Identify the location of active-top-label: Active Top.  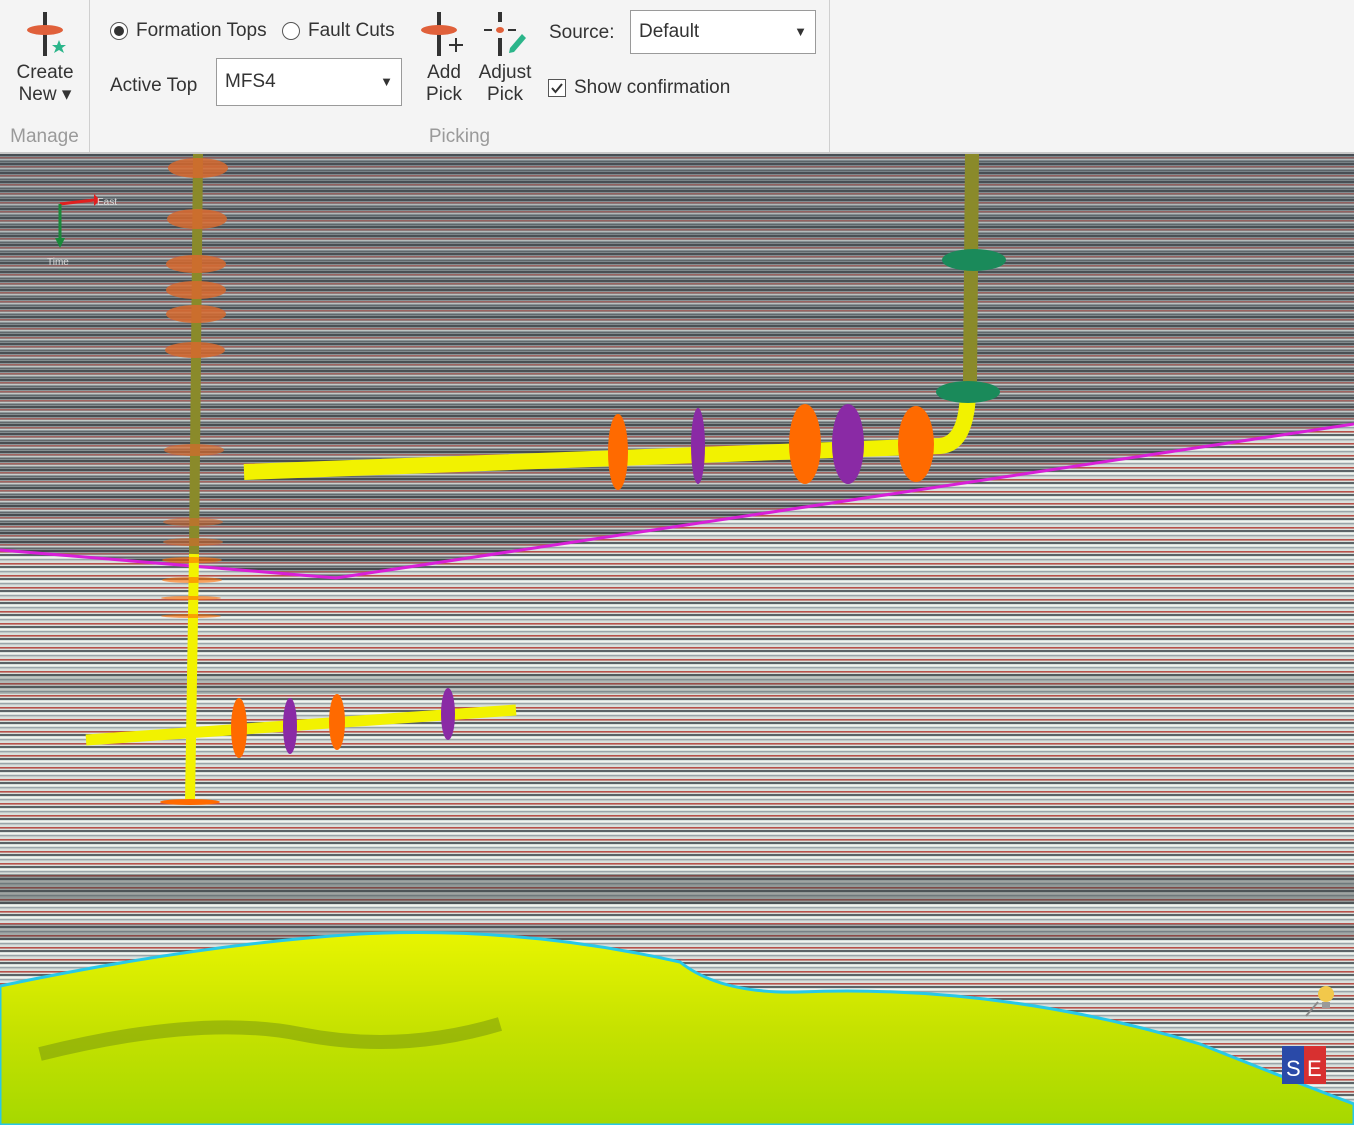
(154, 85).